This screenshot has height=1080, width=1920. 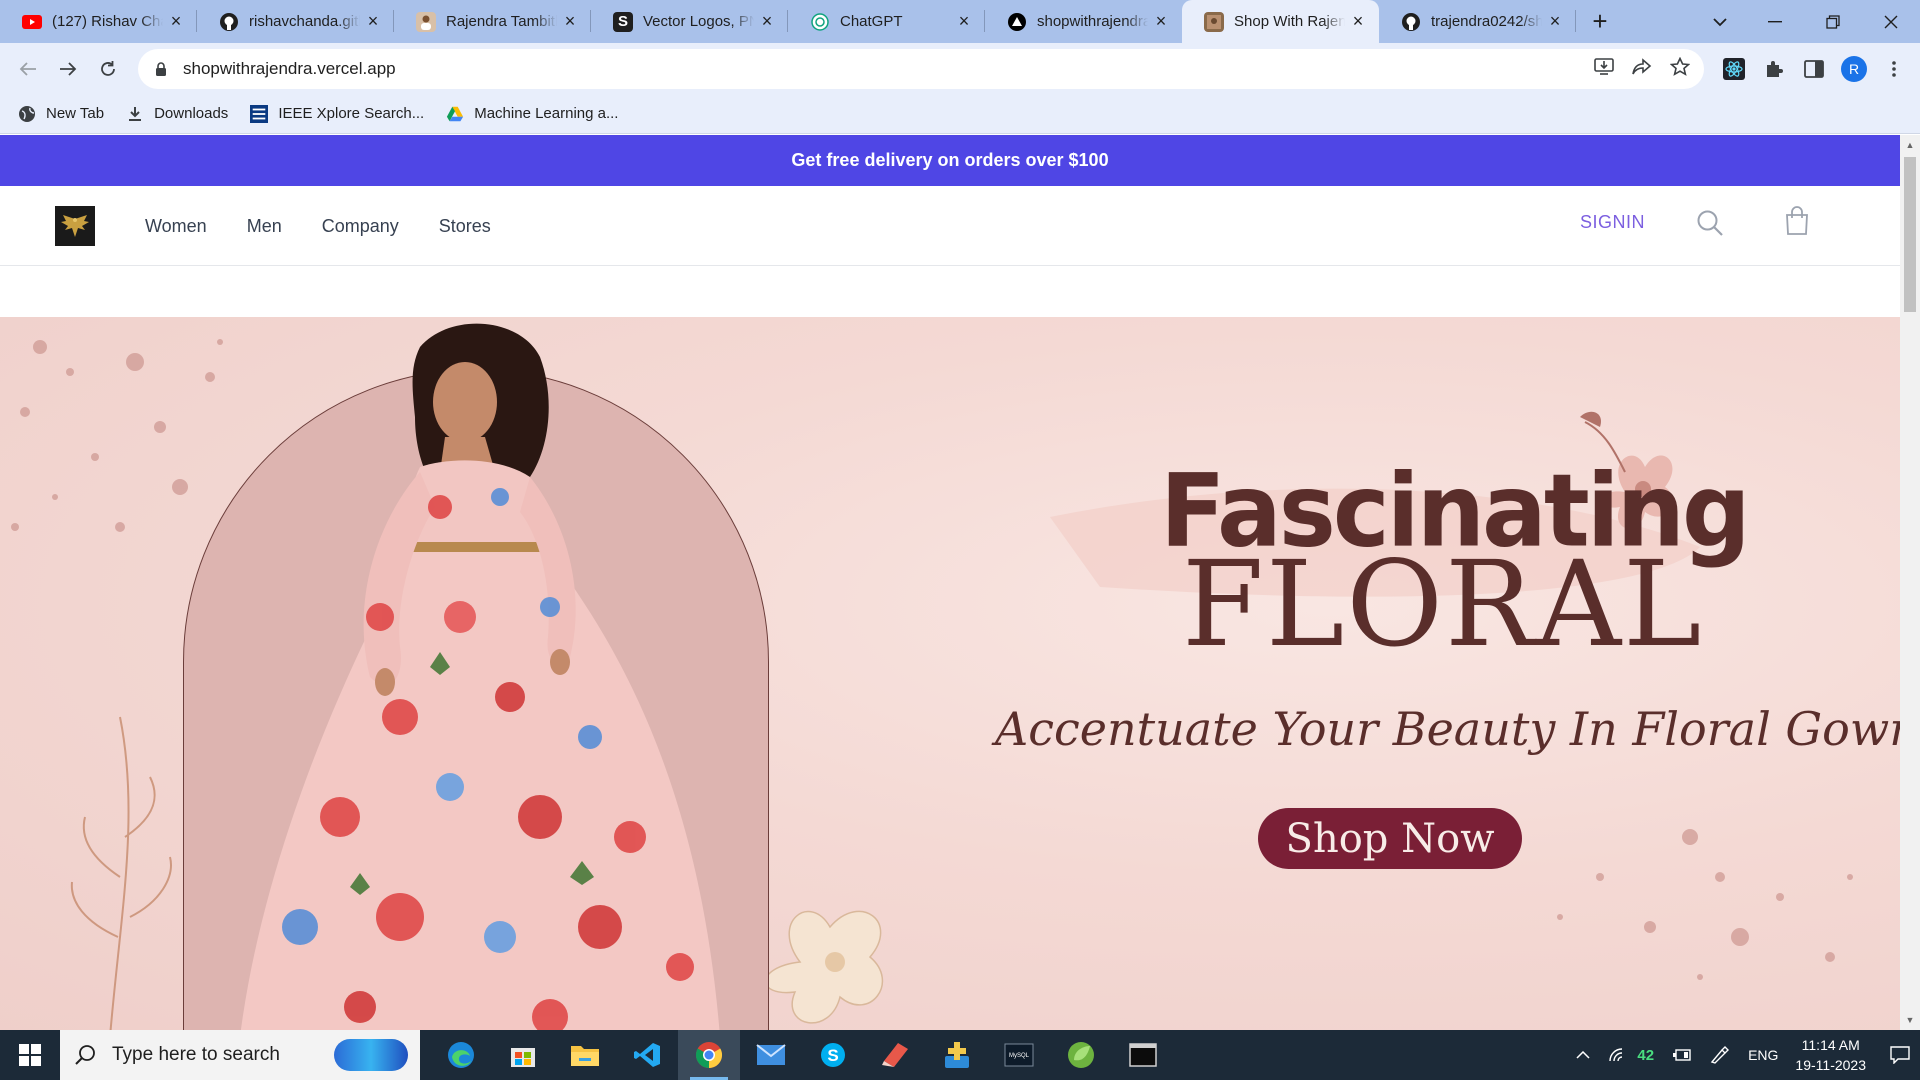 What do you see at coordinates (289, 69) in the screenshot?
I see `url-text: shopwithrajendra.vercel.app` at bounding box center [289, 69].